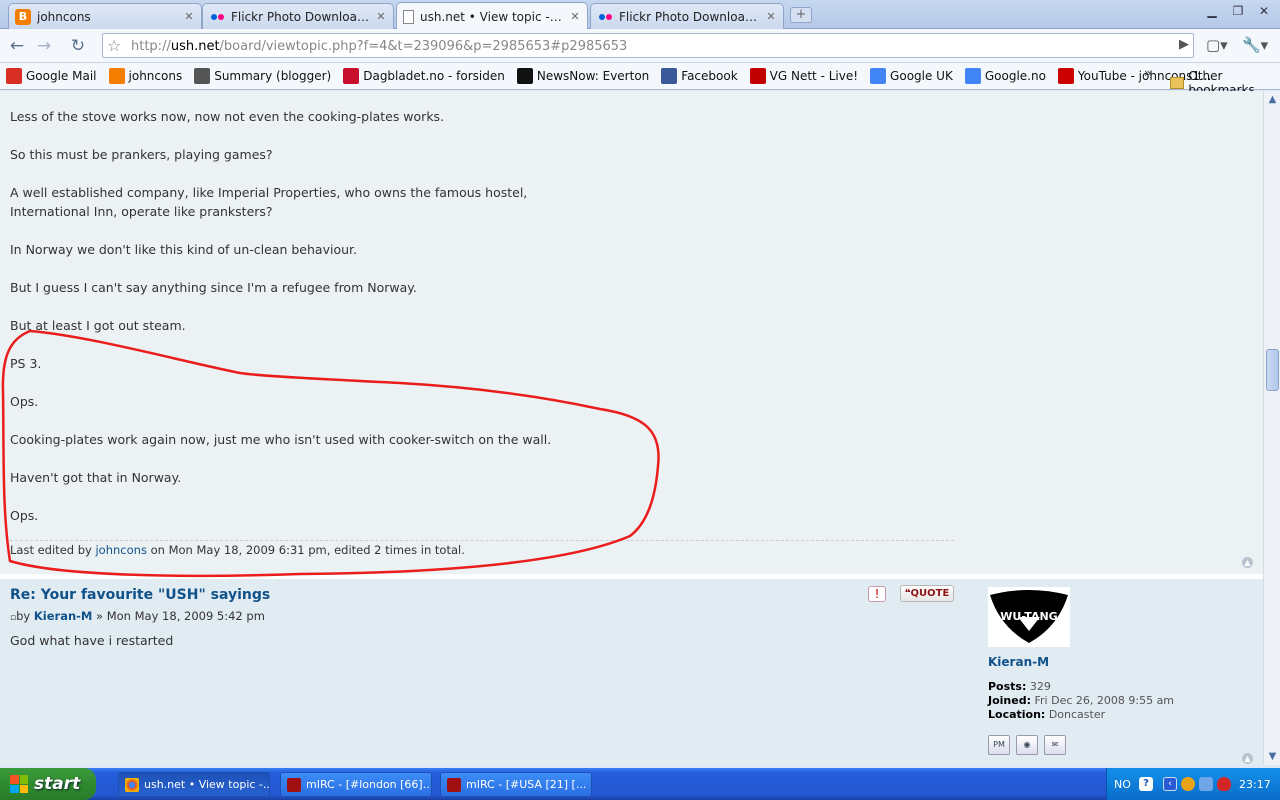  What do you see at coordinates (44, 46) in the screenshot?
I see `forward-arrow-icon: →` at bounding box center [44, 46].